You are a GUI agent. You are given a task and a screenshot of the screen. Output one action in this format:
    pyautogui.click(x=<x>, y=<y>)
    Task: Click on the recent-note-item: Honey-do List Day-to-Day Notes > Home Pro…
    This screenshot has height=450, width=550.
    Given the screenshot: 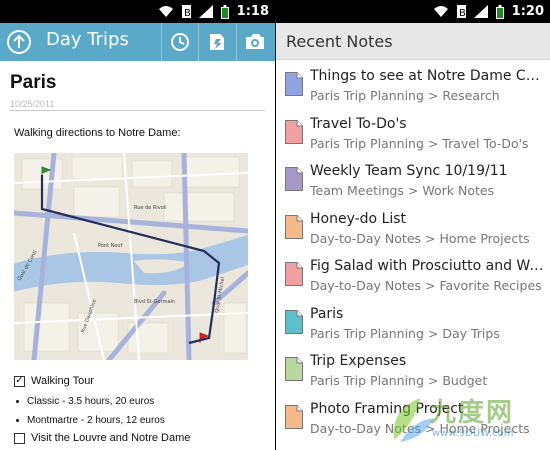 What is the action you would take?
    pyautogui.click(x=413, y=229)
    